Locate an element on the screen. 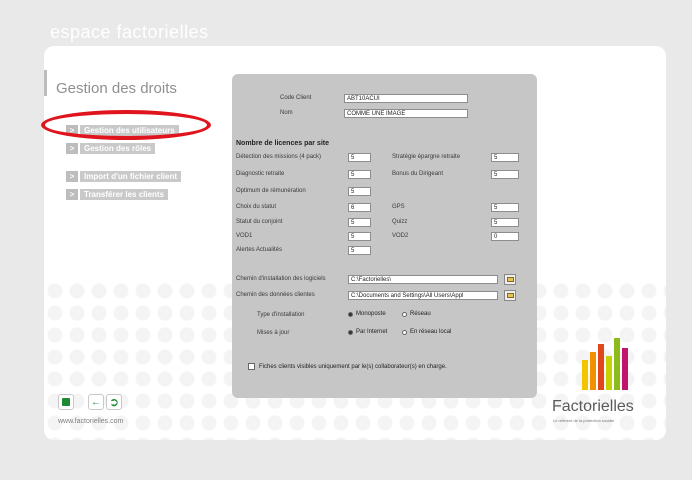 The width and height of the screenshot is (692, 480). highlight-ellipse-annotation is located at coordinates (126, 125).